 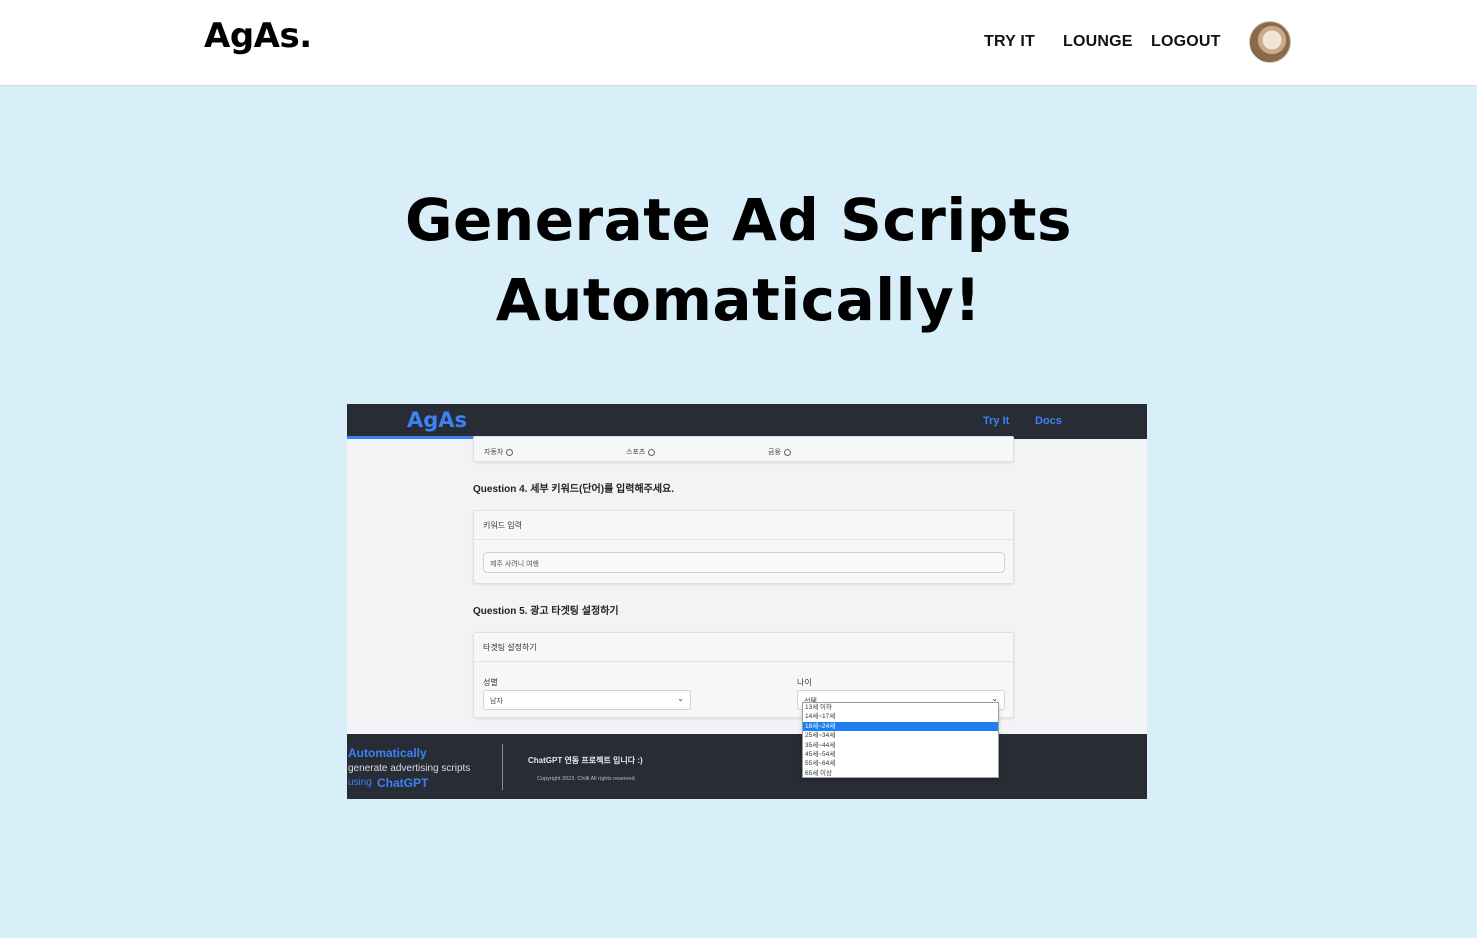 What do you see at coordinates (779, 452) in the screenshot?
I see `preview-radio-option: 금융` at bounding box center [779, 452].